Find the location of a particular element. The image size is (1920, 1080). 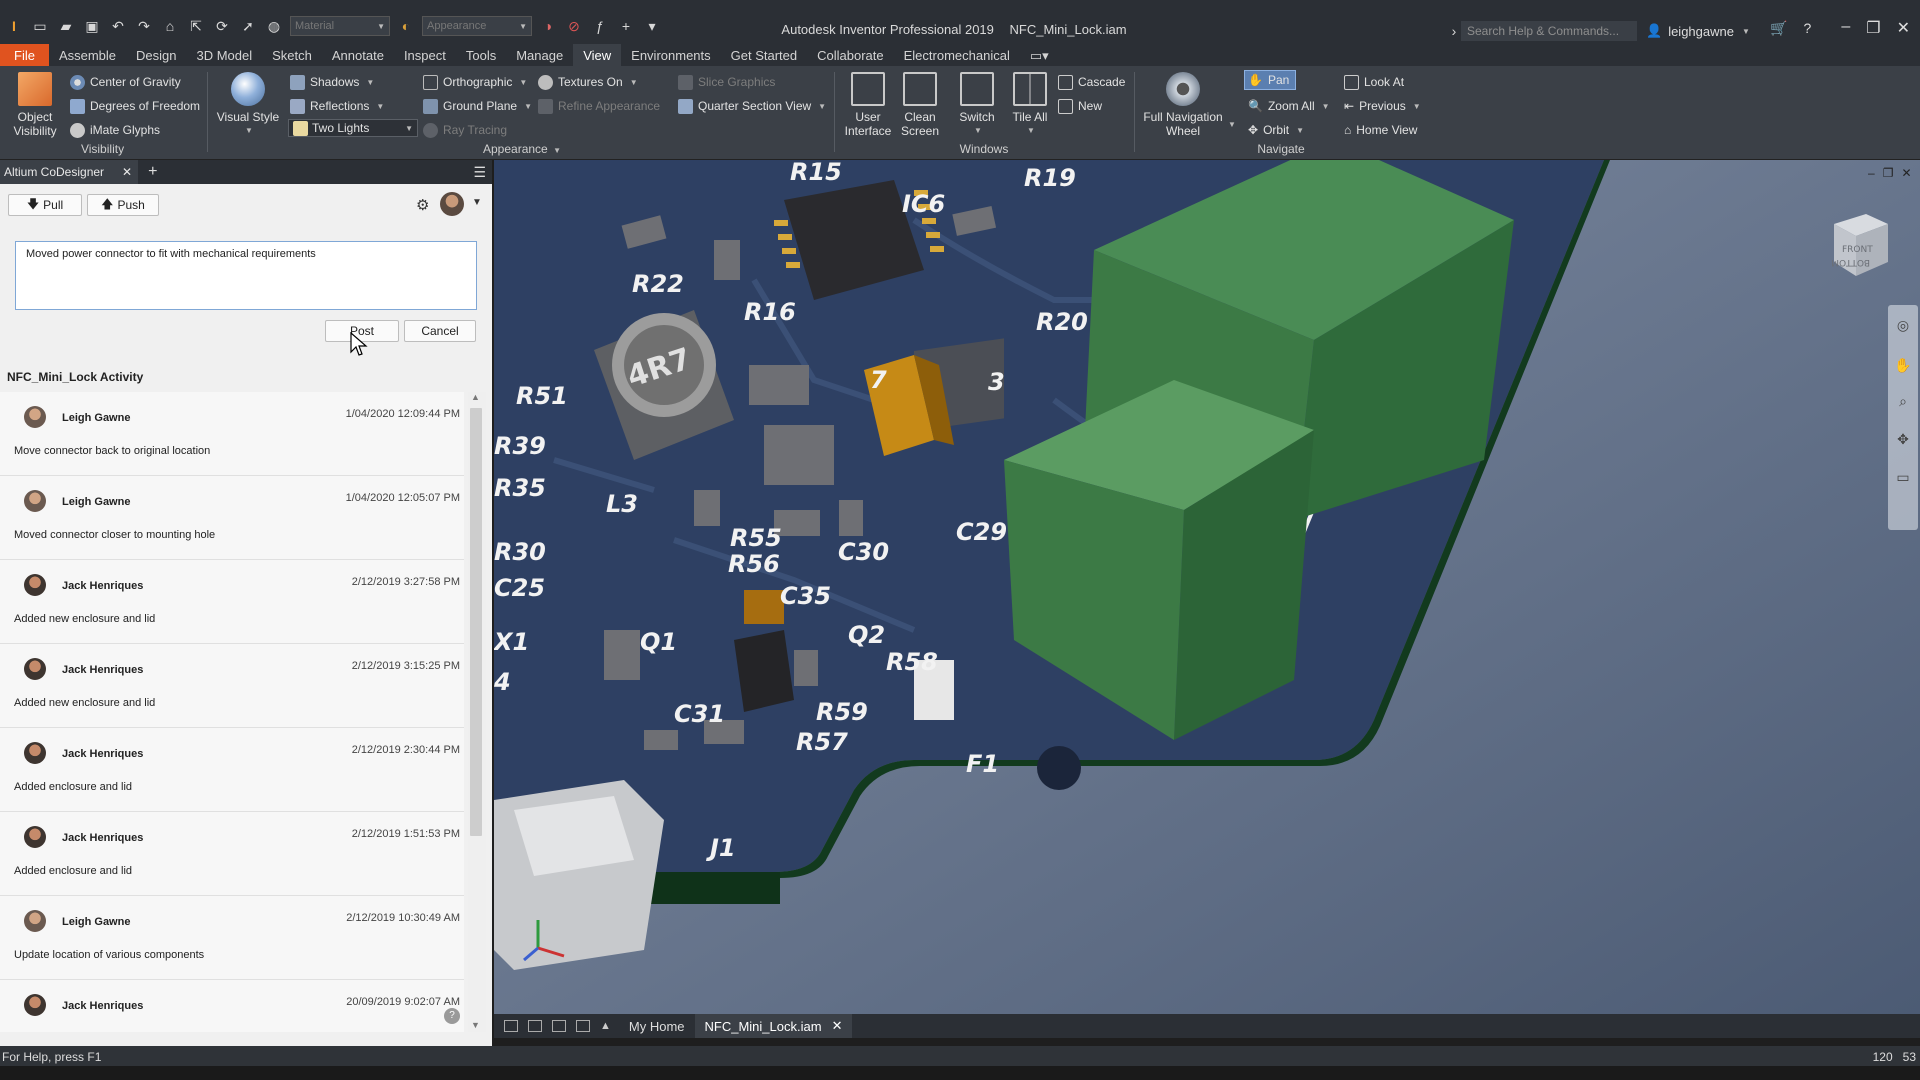

visual-style-button: Visual Style ▼ is located at coordinates (248, 105).